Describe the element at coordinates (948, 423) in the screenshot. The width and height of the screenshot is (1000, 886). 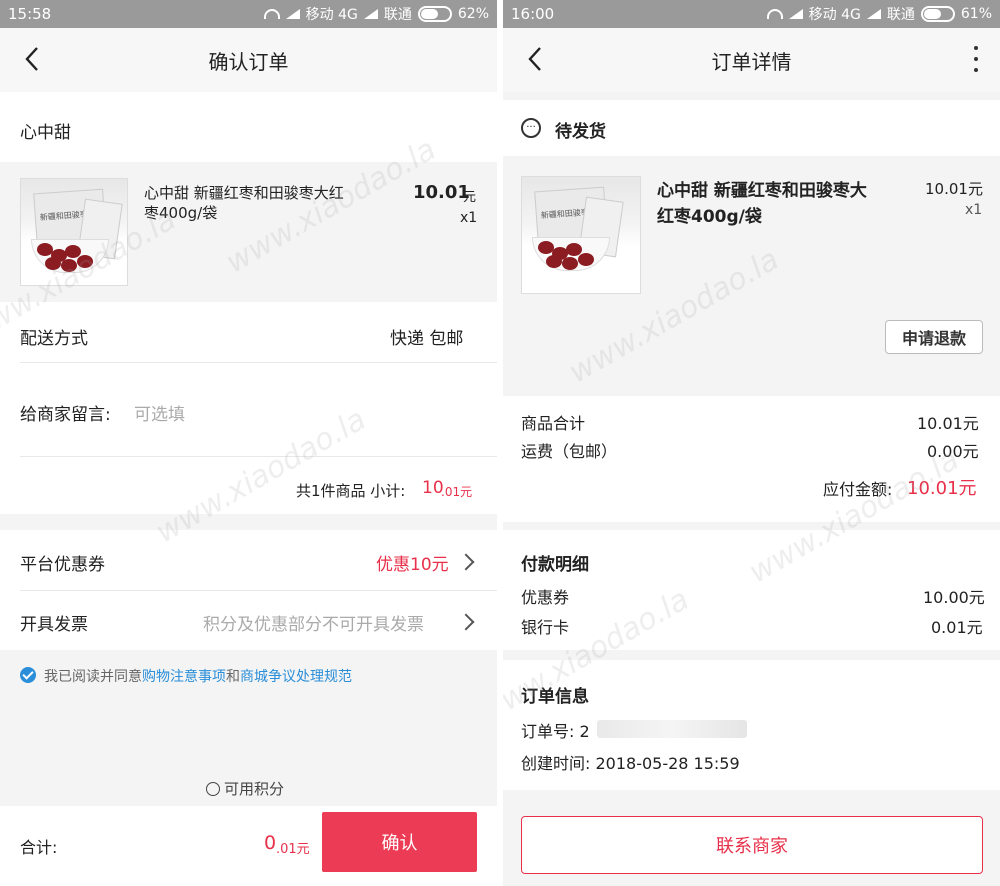
I see `goods-total-value: 10.01元` at that location.